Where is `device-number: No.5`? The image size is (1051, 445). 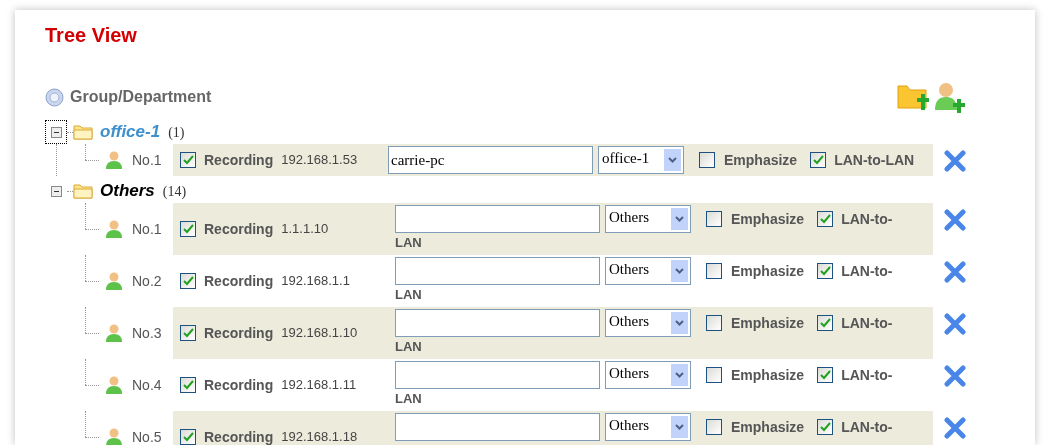
device-number: No.5 is located at coordinates (147, 436).